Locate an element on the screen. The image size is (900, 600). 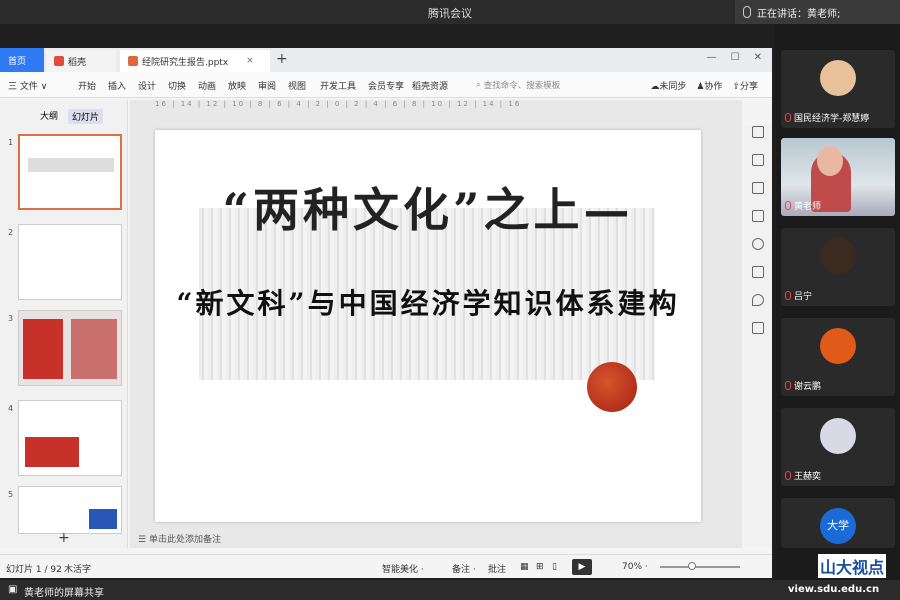
pane-tabs: 大纲 幻灯片 is located at coordinates (64, 115).